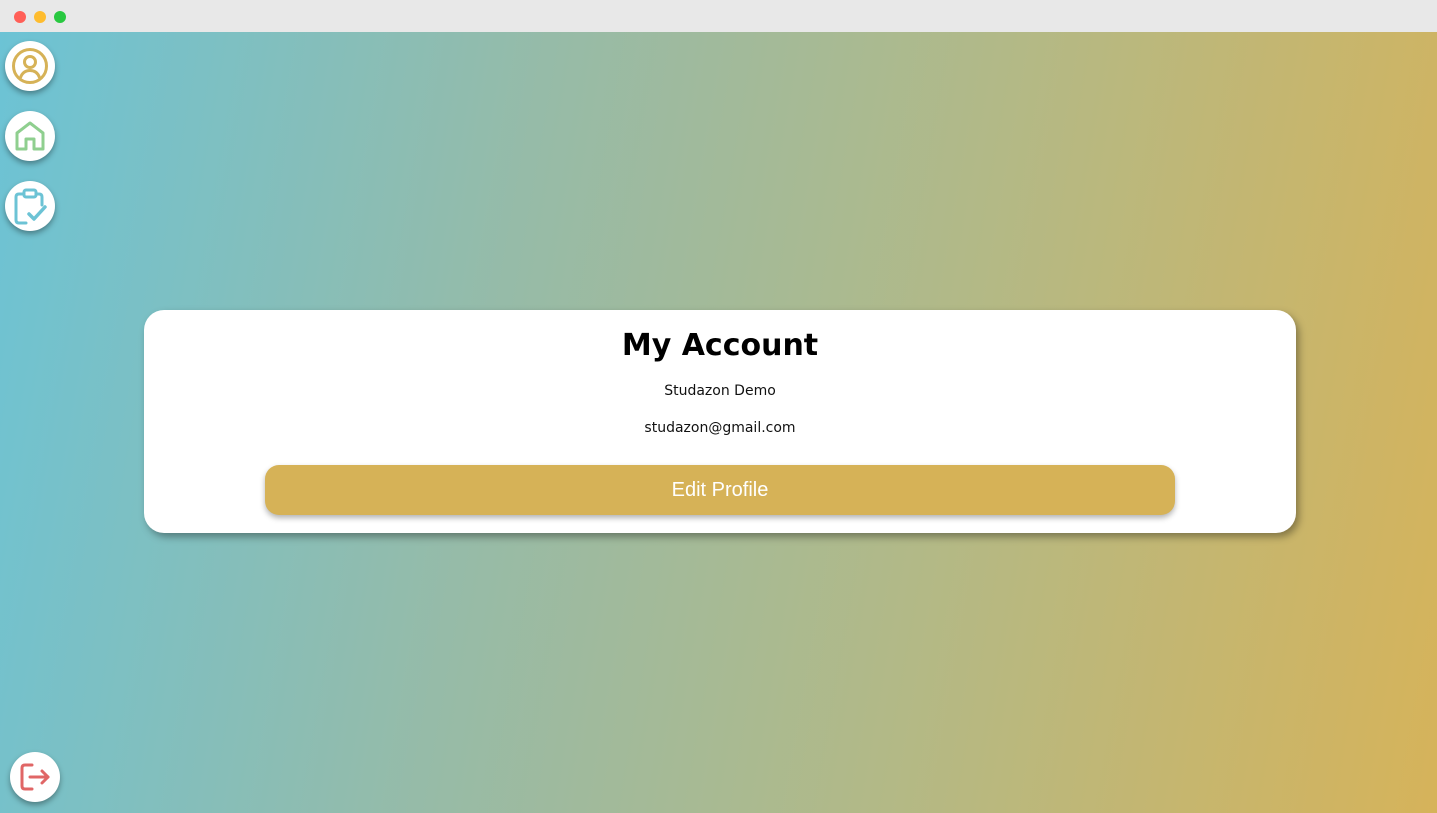 This screenshot has width=1437, height=813. I want to click on logout-icon, so click(35, 777).